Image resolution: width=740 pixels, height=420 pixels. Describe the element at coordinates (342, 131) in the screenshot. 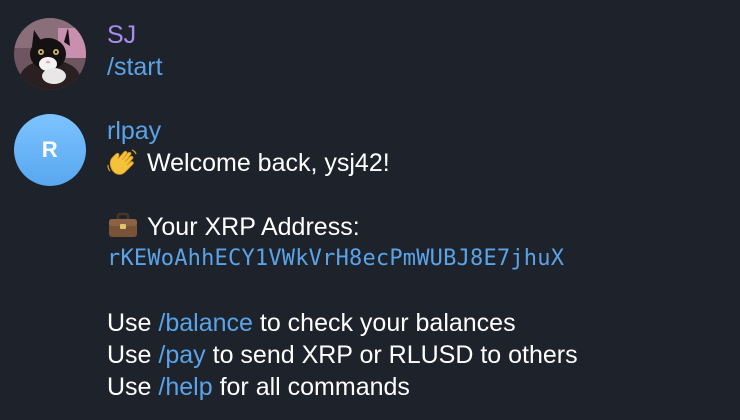

I see `bot-sender-name: rlpay` at that location.